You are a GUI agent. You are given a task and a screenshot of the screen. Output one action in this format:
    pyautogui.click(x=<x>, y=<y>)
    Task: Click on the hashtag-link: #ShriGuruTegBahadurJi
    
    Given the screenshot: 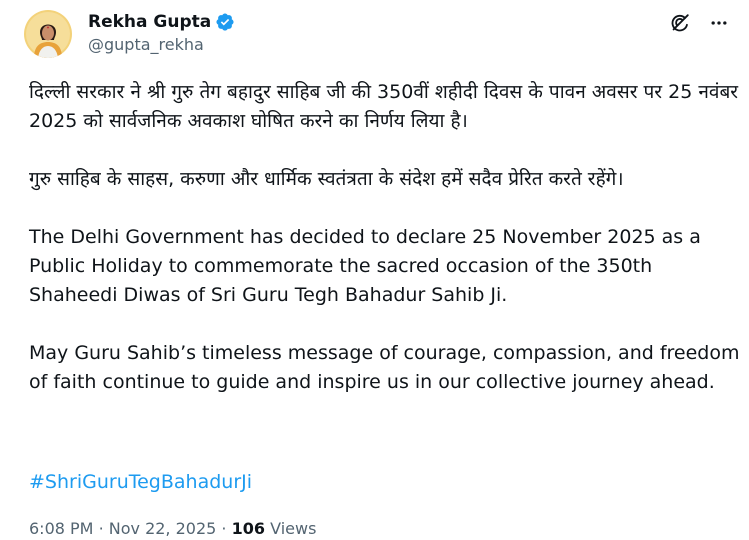 What is the action you would take?
    pyautogui.click(x=140, y=482)
    